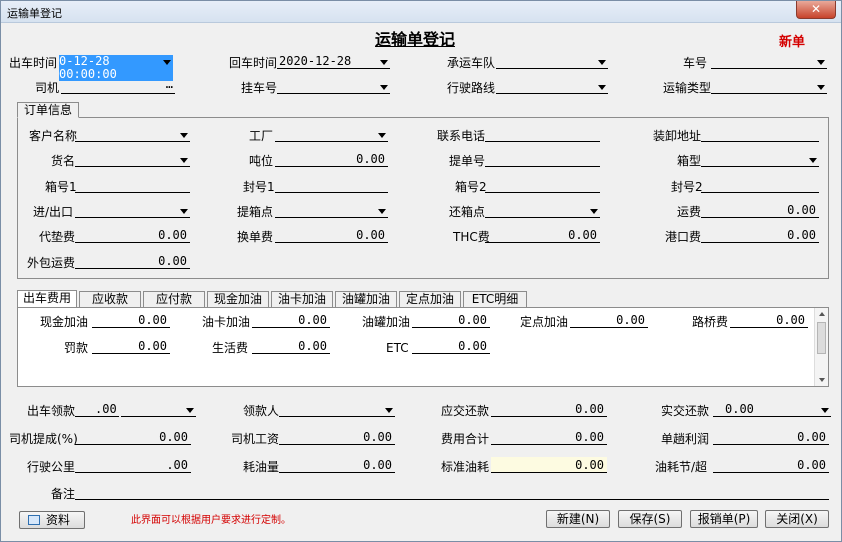  I want to click on depart-time-value: 0-12-28 00:00:00, so click(116, 68).